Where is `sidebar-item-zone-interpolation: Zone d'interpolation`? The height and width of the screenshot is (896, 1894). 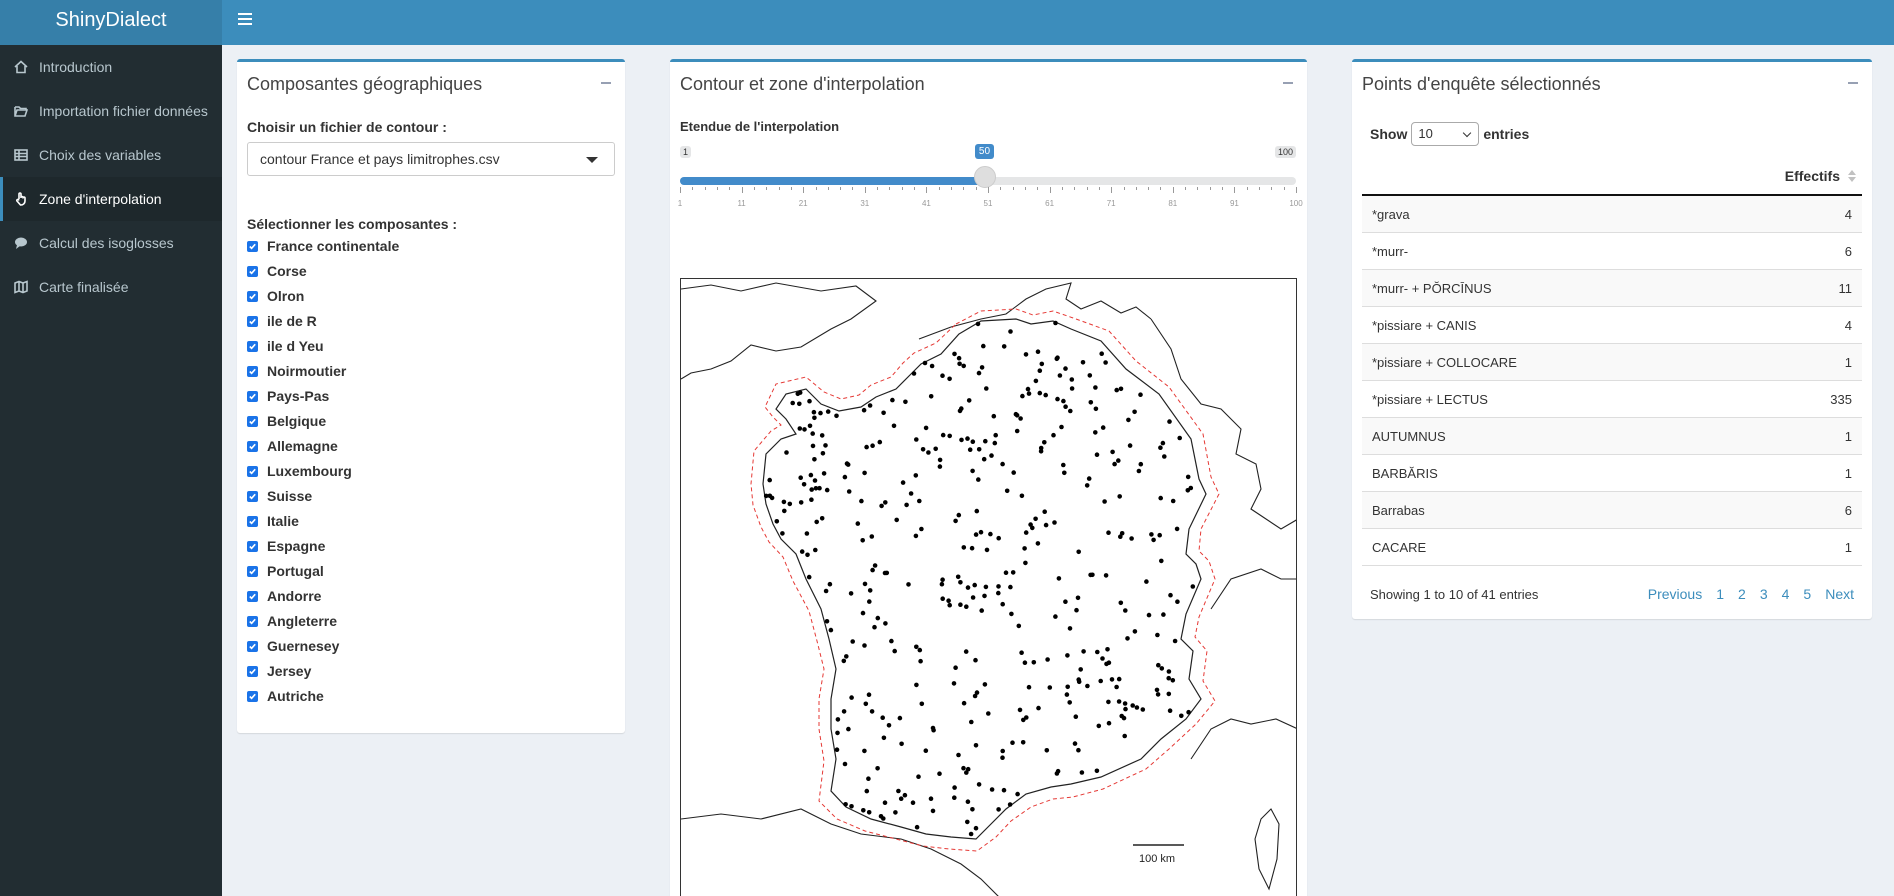 sidebar-item-zone-interpolation: Zone d'interpolation is located at coordinates (111, 199).